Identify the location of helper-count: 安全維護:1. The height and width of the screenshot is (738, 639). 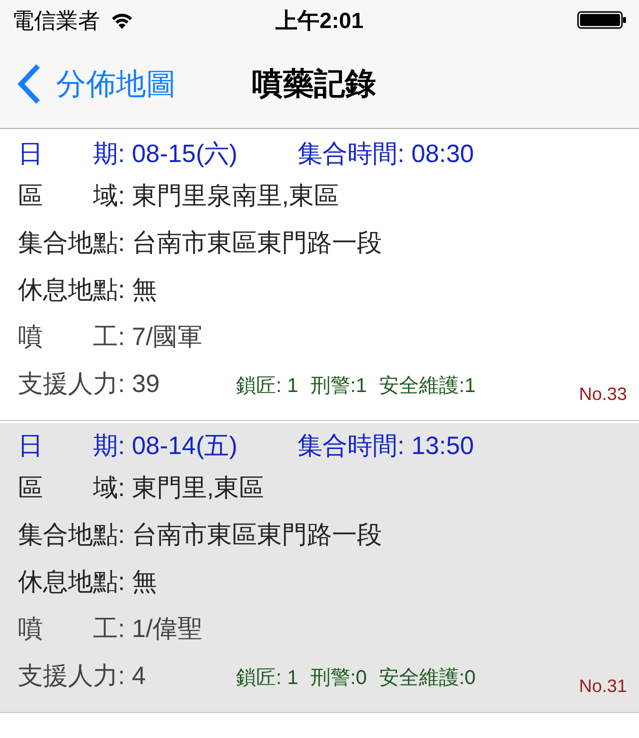
(427, 386).